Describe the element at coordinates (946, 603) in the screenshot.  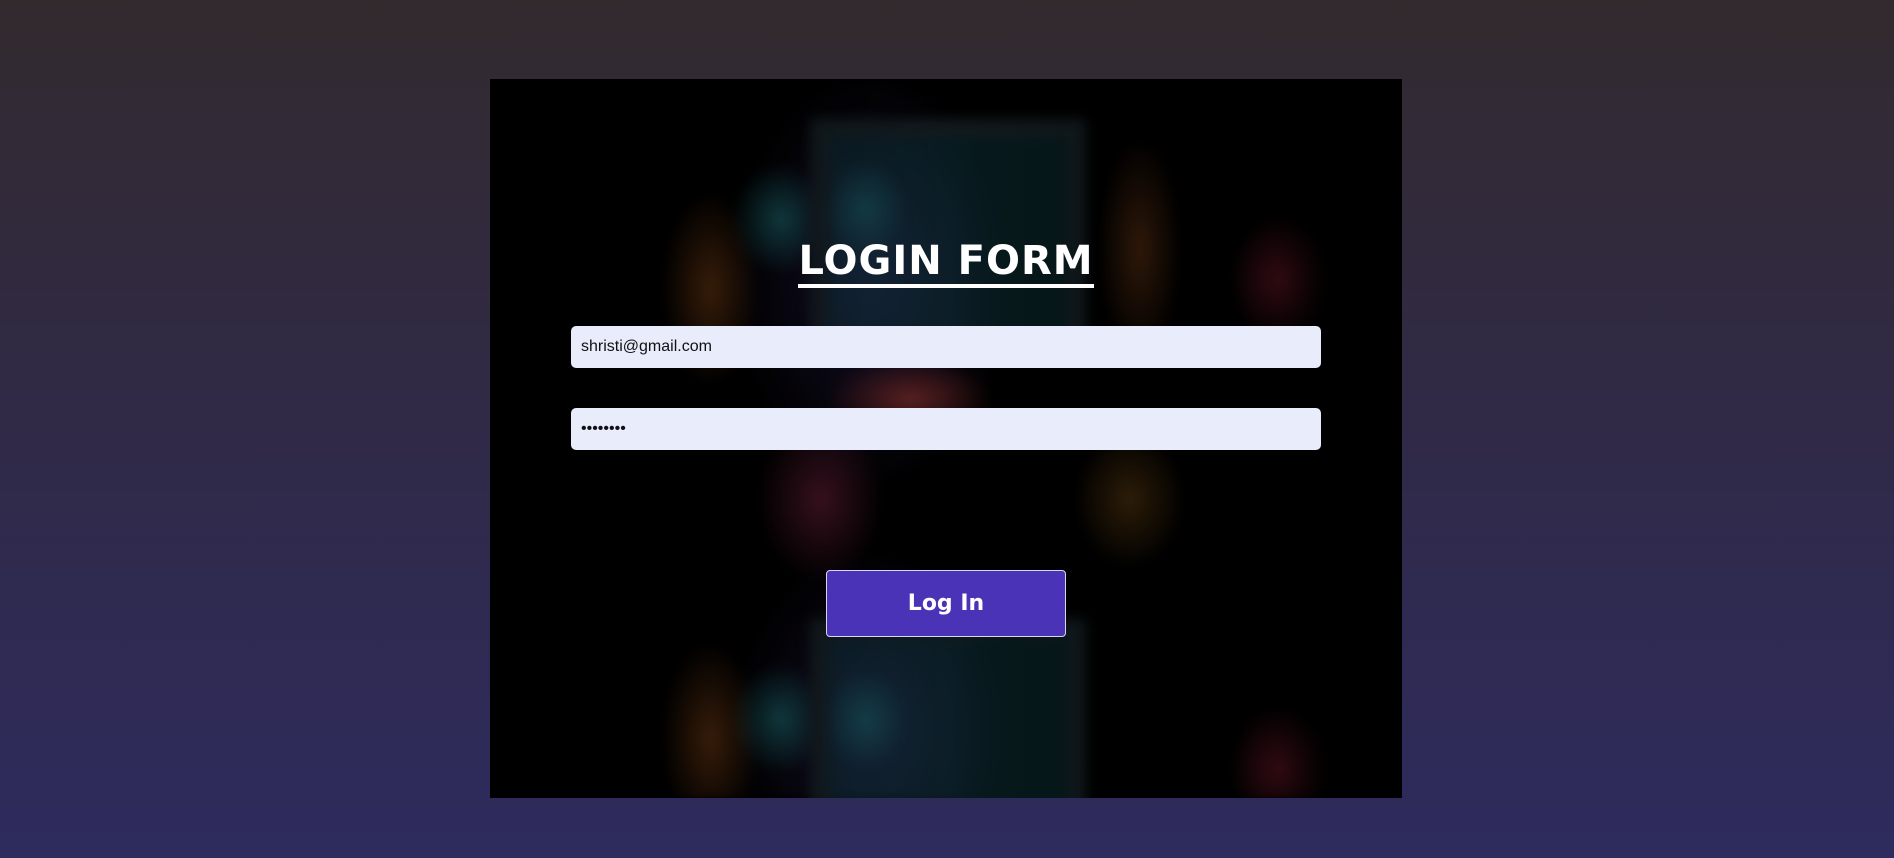
I see `login-button: Log In` at that location.